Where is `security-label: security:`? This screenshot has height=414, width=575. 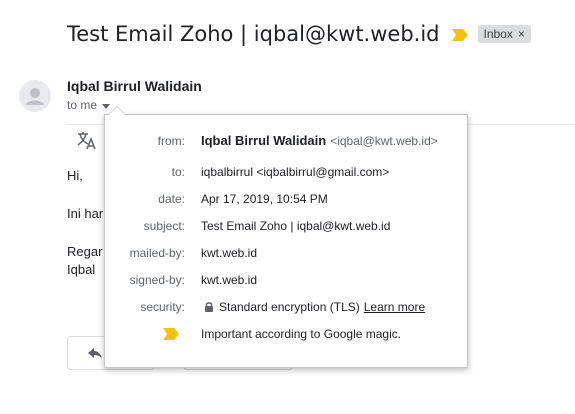
security-label: security: is located at coordinates (162, 307).